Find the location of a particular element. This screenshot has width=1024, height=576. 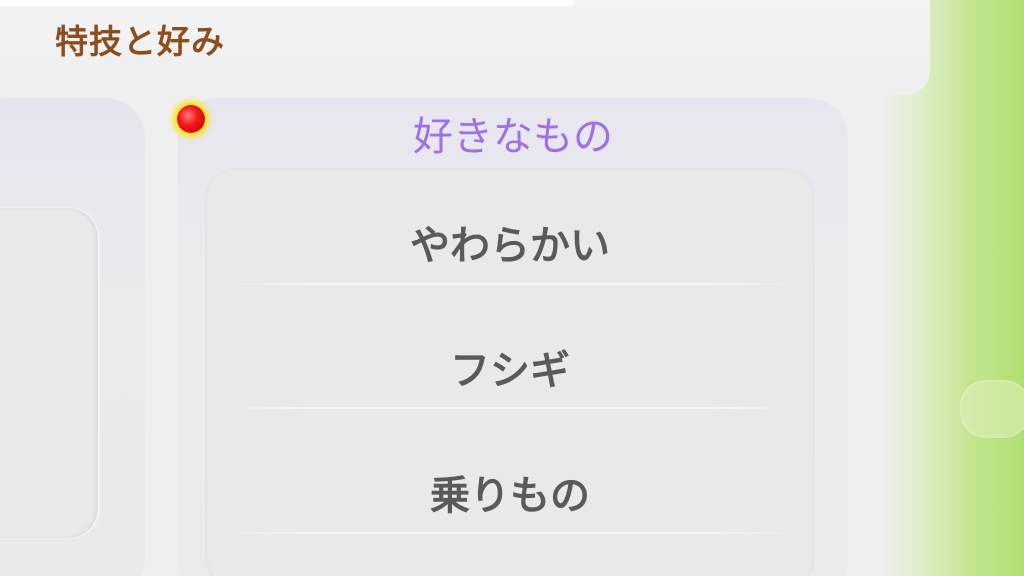

left-panel-card is located at coordinates (49, 373).